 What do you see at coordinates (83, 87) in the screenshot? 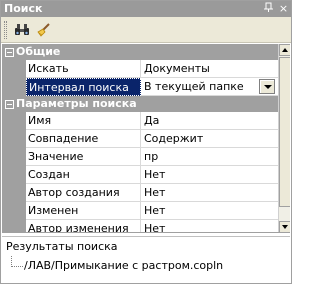
I see `property-name: Интервал поиска` at bounding box center [83, 87].